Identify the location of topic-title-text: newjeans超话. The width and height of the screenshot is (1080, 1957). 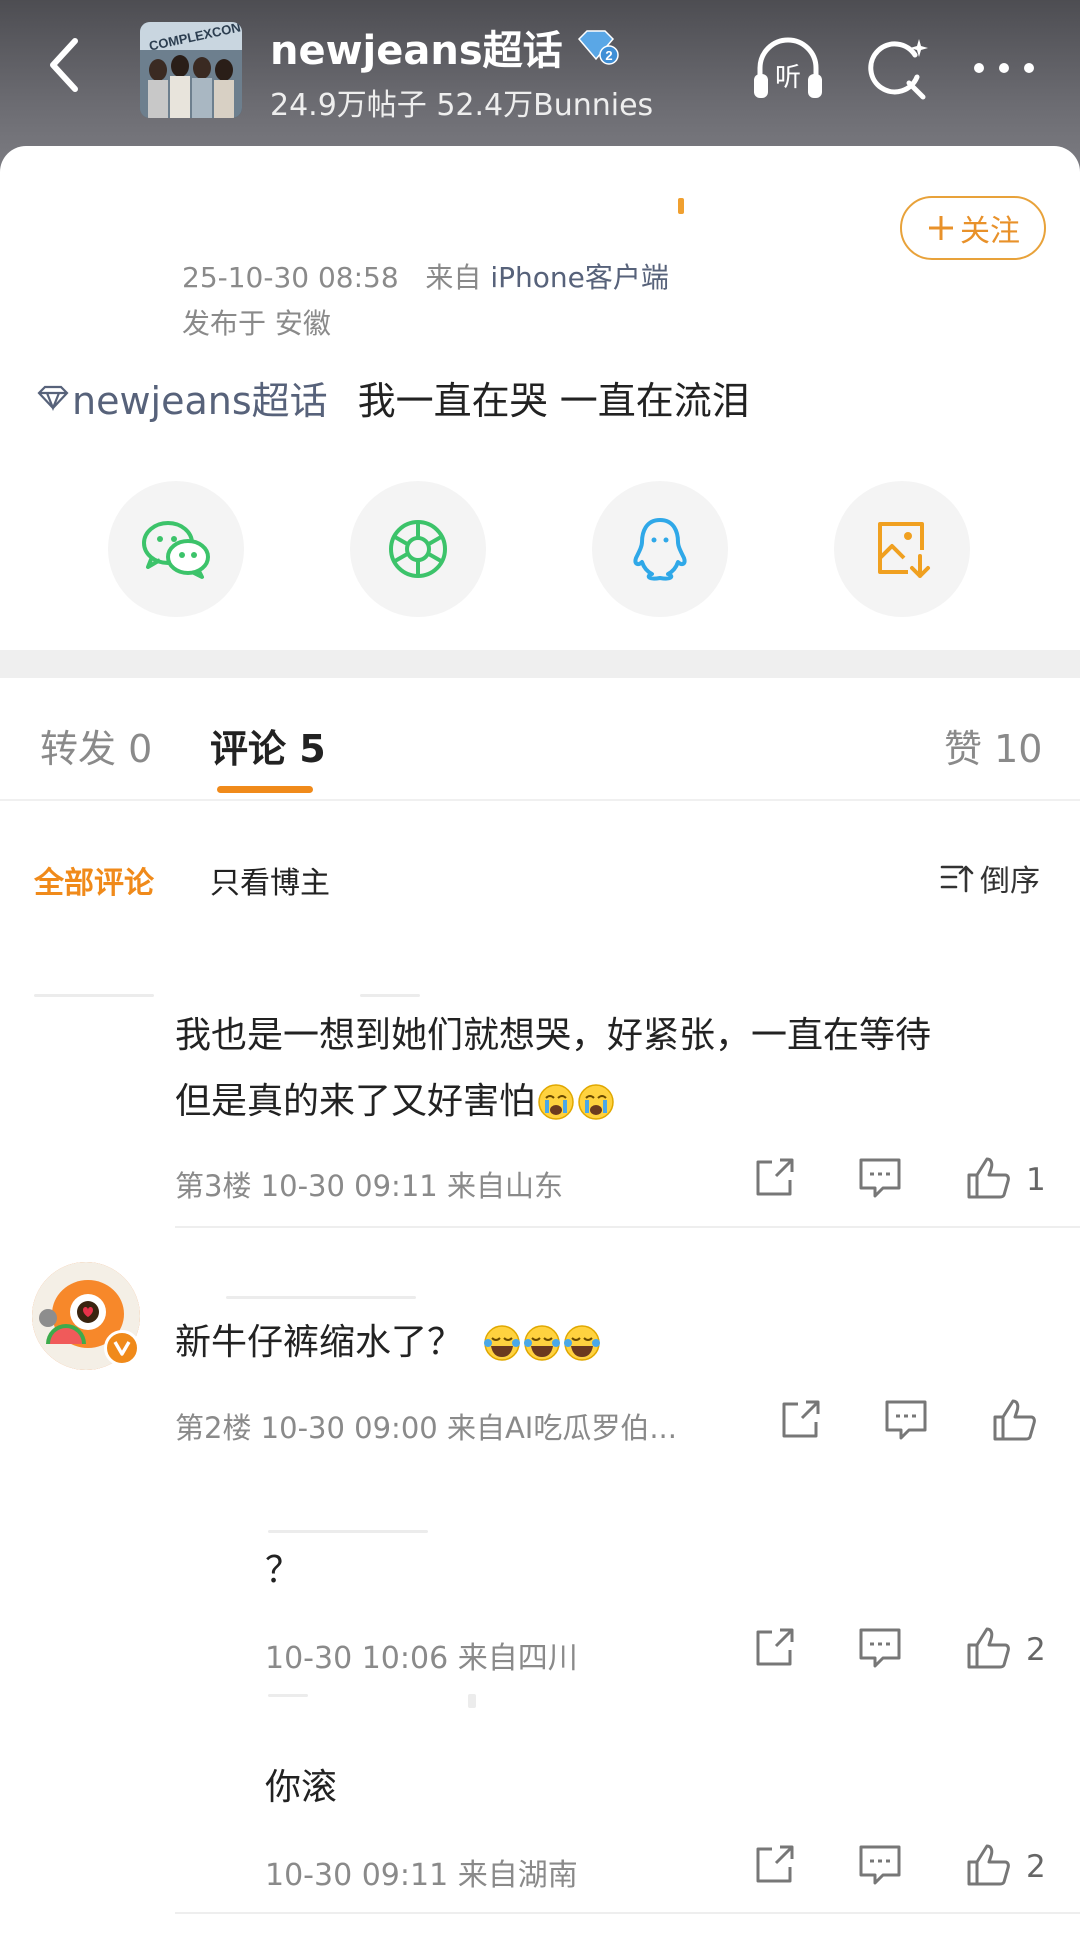
(416, 51).